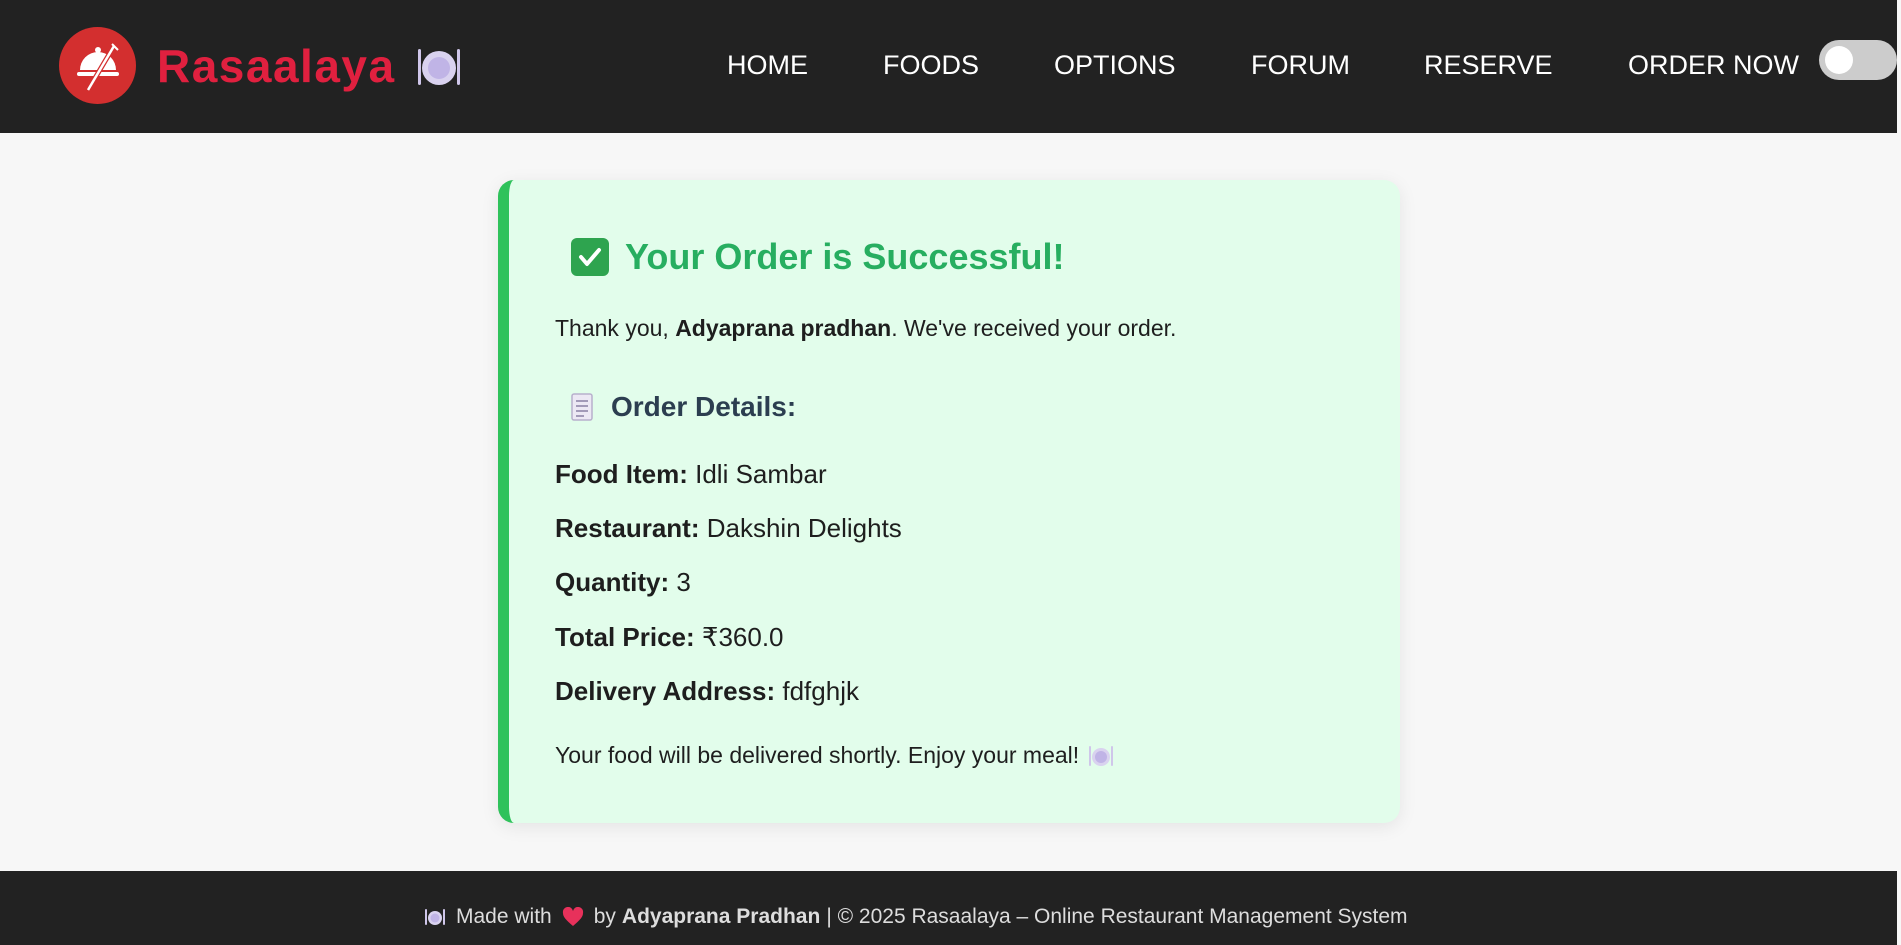 The width and height of the screenshot is (1901, 945). What do you see at coordinates (1839, 60) in the screenshot?
I see `toggle-knob` at bounding box center [1839, 60].